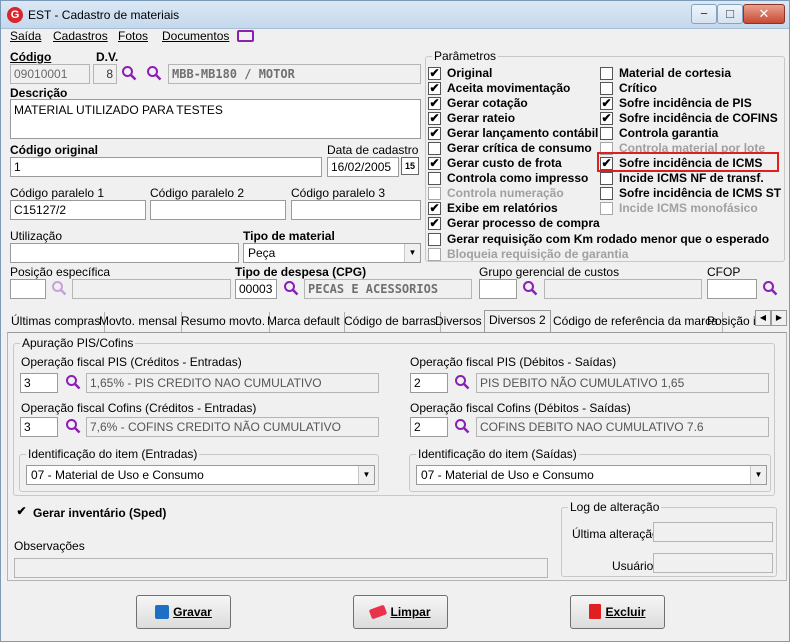 The image size is (790, 642). Describe the element at coordinates (363, 167) in the screenshot. I see `data-cadastro-field: 16/02/2005` at that location.